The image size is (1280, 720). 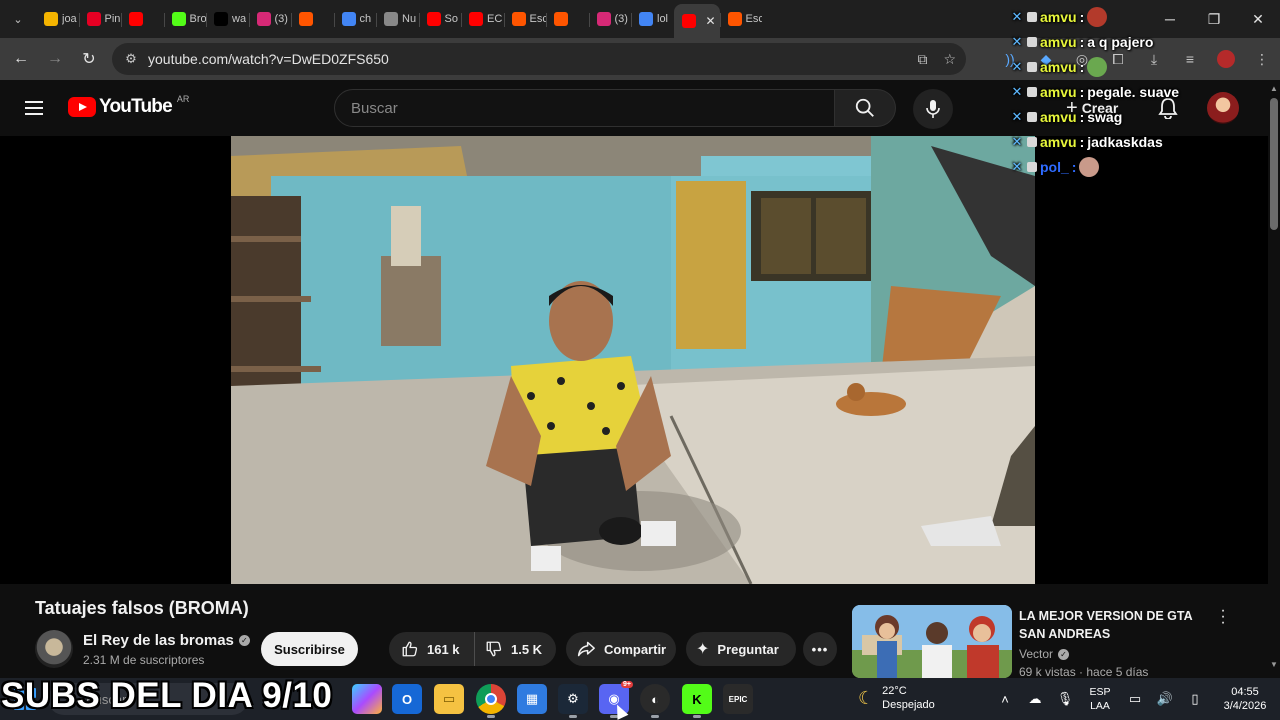 I want to click on file-explorer-icon: ▭, so click(x=449, y=699).